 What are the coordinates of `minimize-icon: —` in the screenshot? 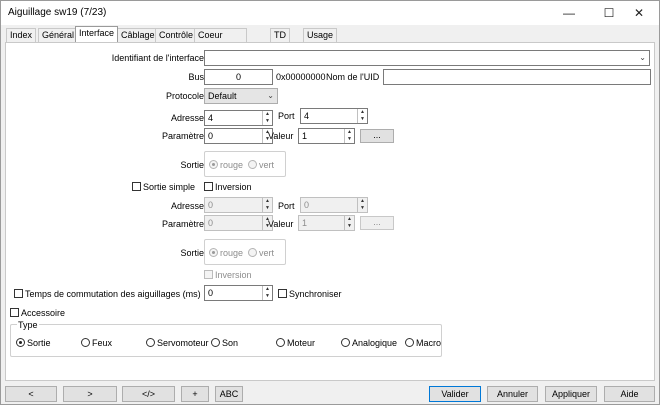 It's located at (569, 13).